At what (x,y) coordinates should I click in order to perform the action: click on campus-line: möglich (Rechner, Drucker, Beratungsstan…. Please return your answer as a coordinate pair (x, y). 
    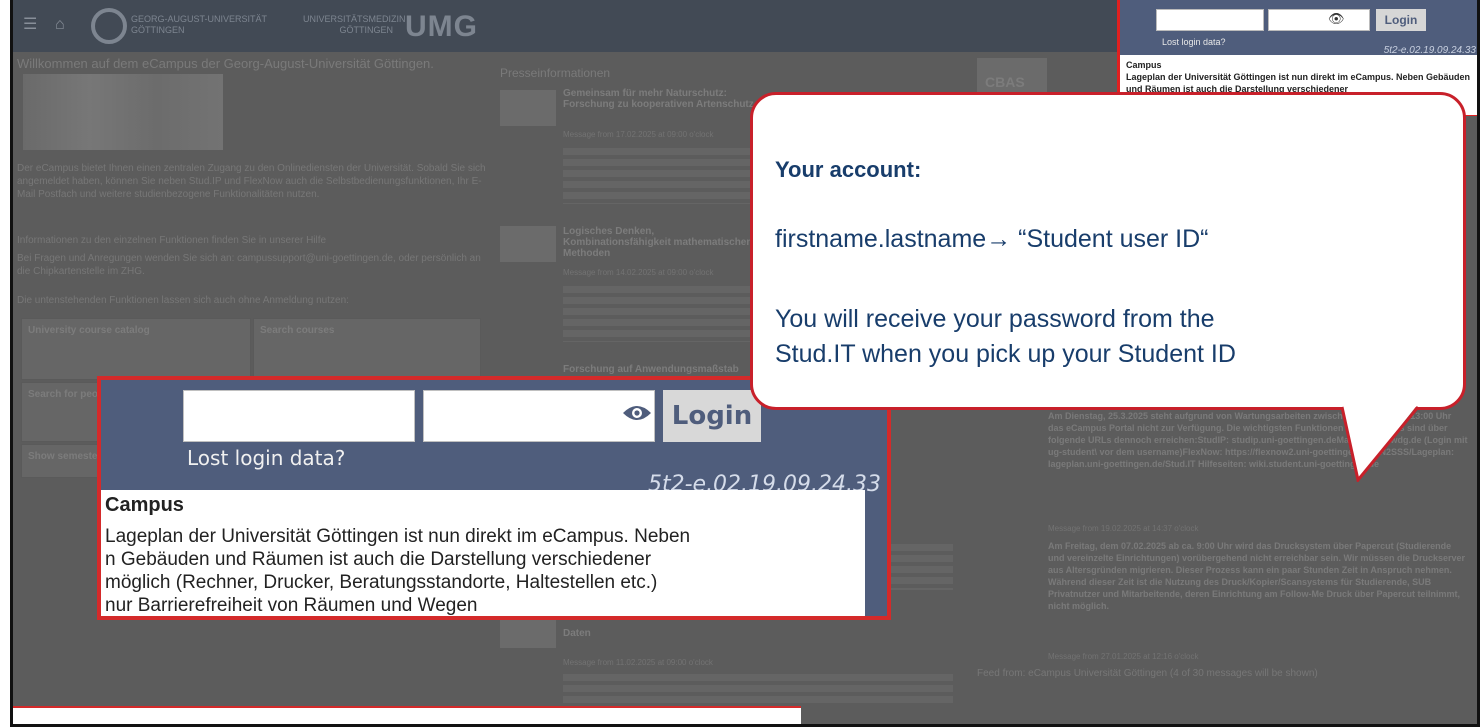
    Looking at the image, I should click on (381, 582).